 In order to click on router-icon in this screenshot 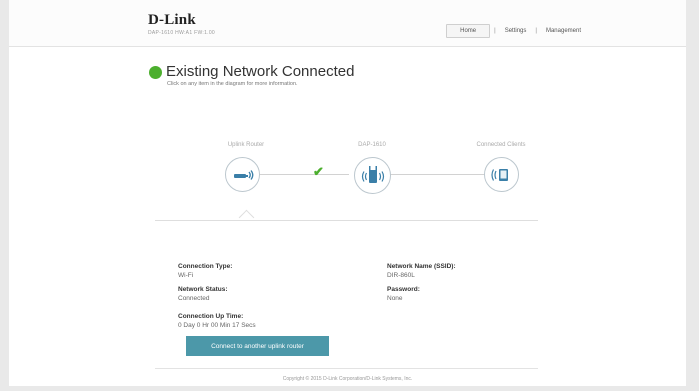, I will do `click(243, 174)`.